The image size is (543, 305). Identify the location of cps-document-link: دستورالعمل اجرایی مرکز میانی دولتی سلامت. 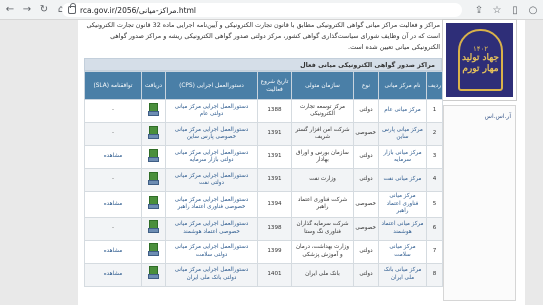
(211, 251).